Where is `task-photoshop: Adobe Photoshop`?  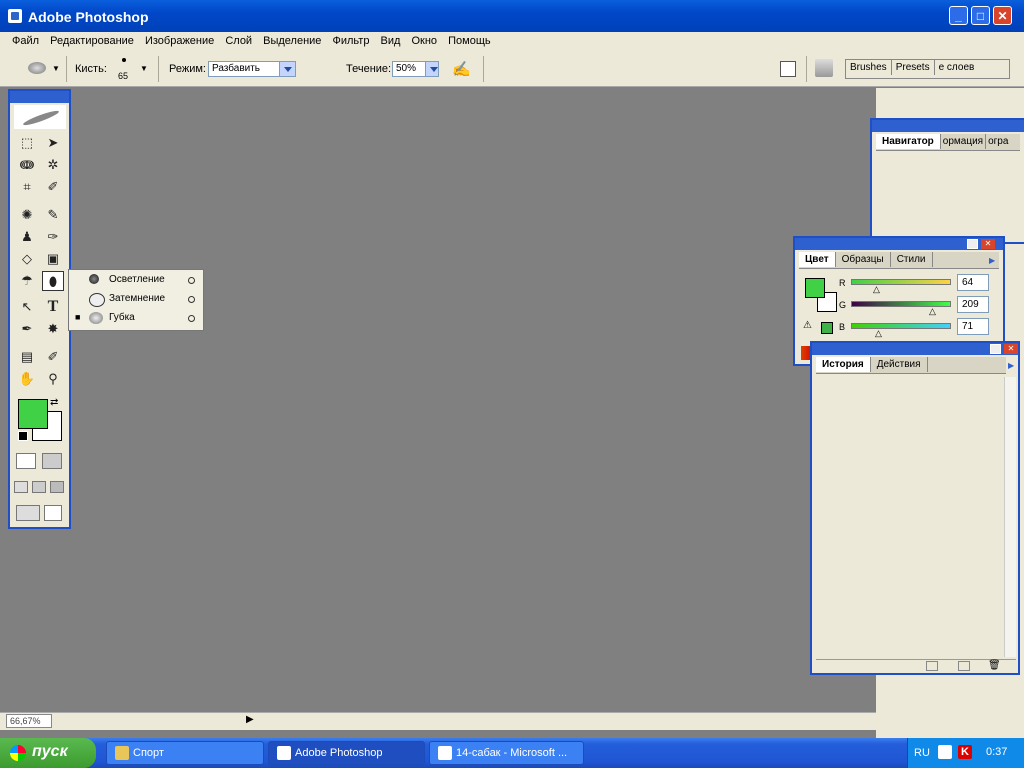
task-photoshop: Adobe Photoshop is located at coordinates (346, 753).